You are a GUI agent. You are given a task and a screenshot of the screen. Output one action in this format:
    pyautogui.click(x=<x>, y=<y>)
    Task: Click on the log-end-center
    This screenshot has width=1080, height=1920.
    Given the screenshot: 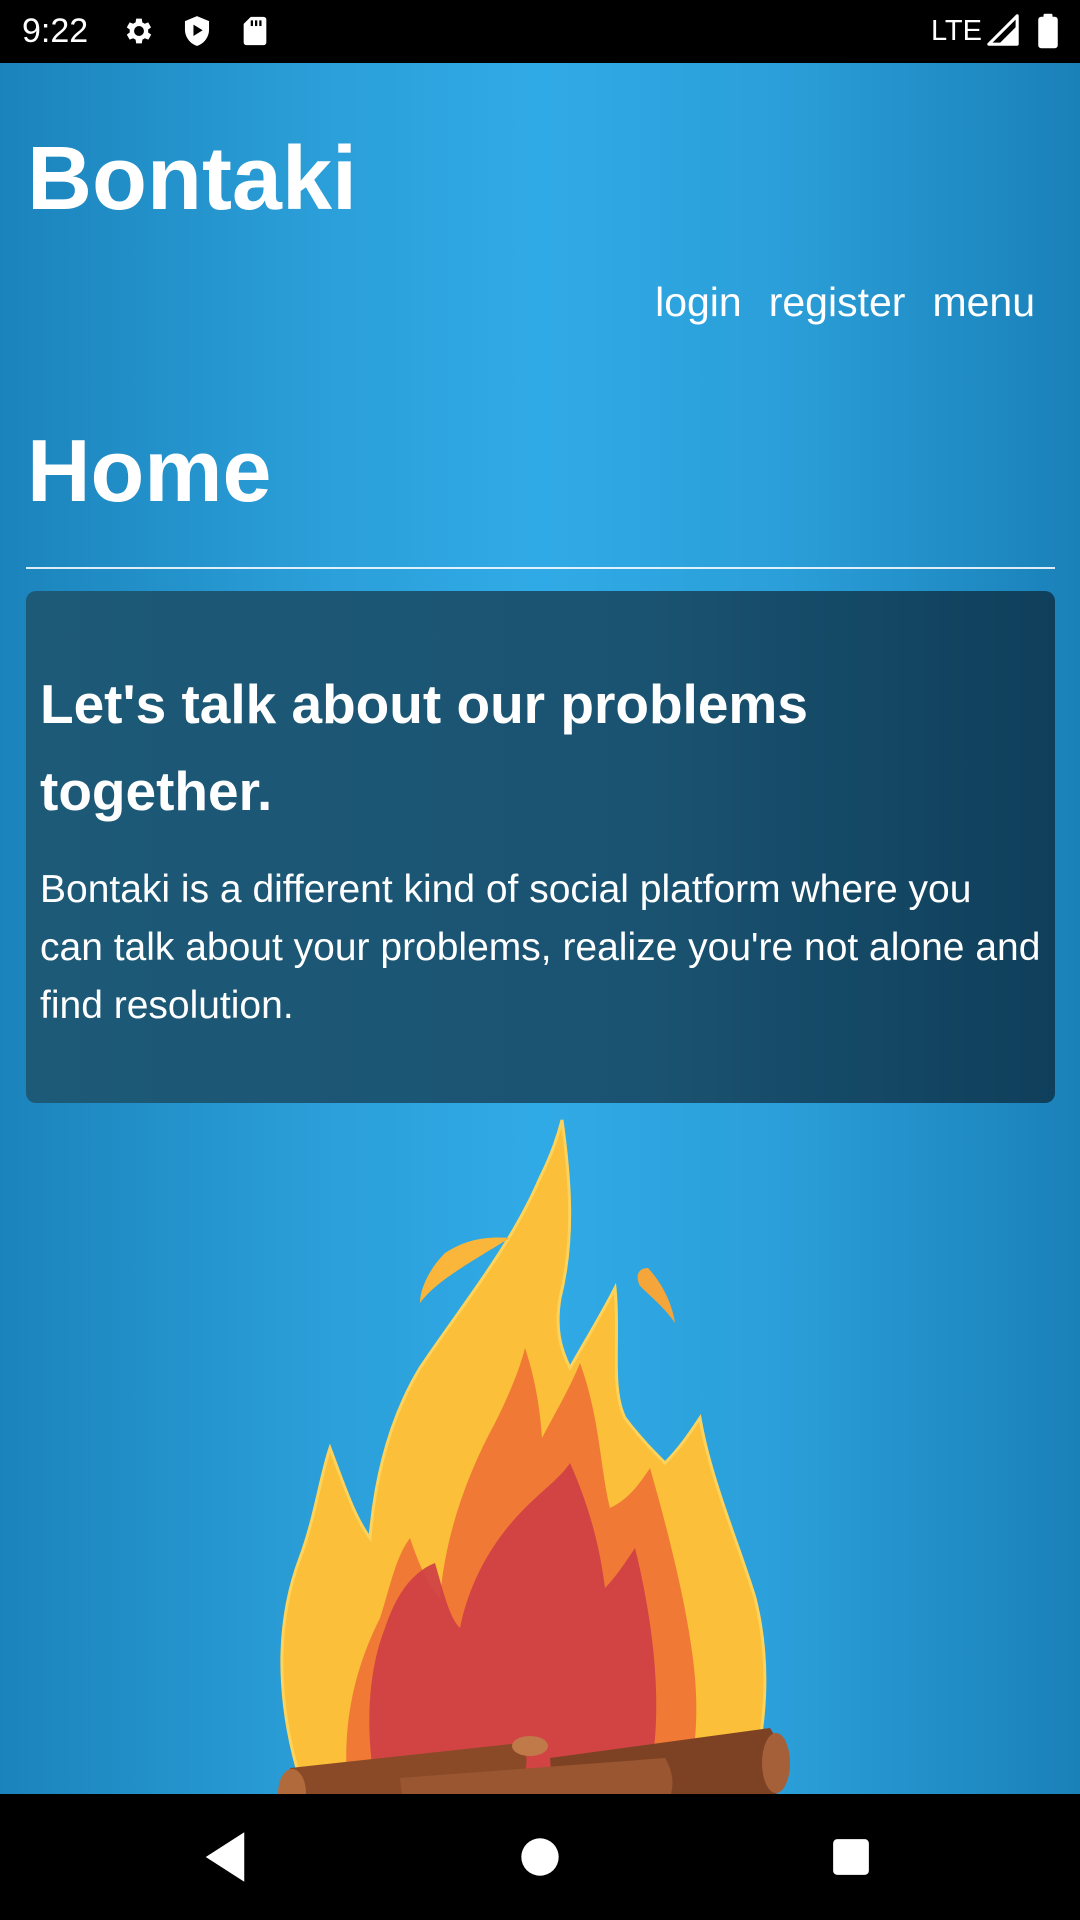 What is the action you would take?
    pyautogui.click(x=530, y=1746)
    